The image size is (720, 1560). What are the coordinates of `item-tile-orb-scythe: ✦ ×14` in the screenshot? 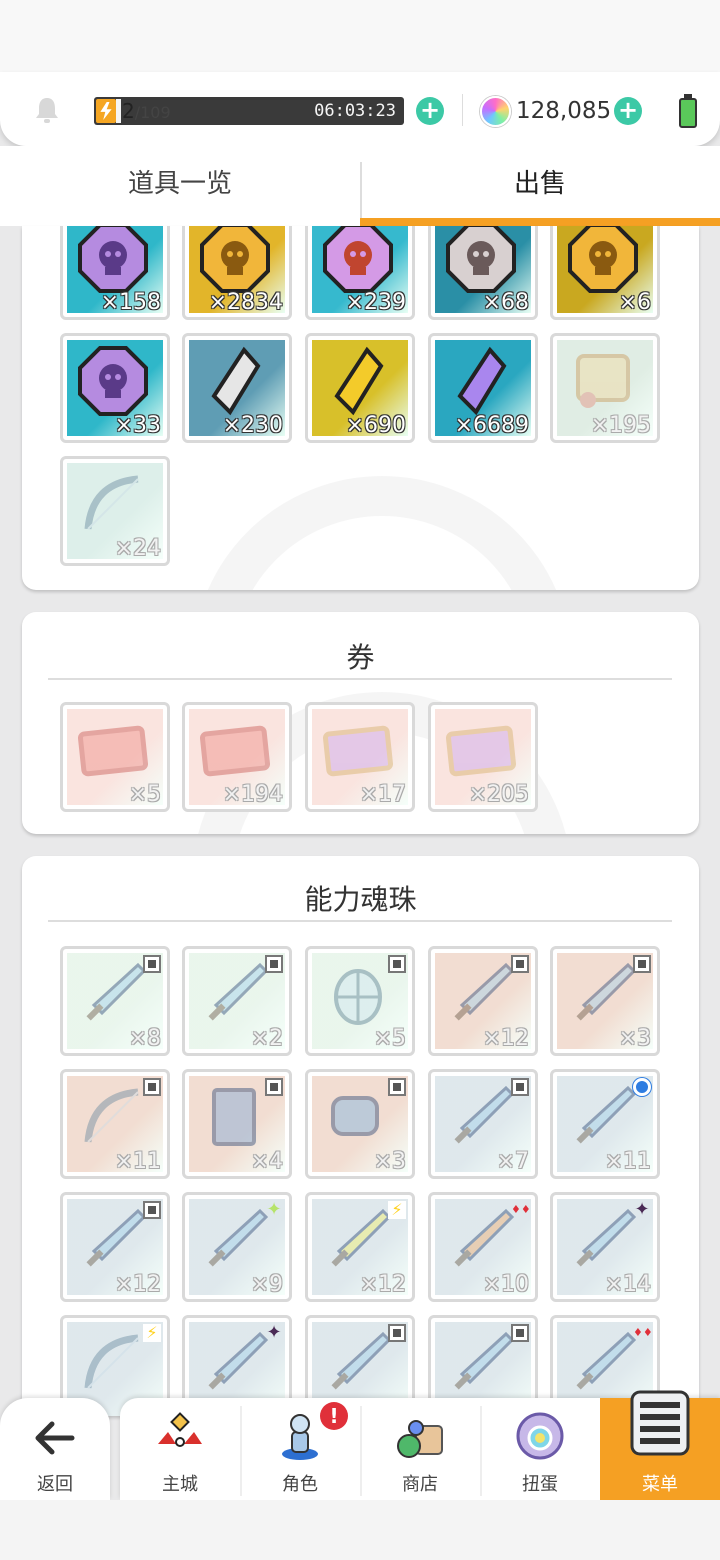 It's located at (605, 1247).